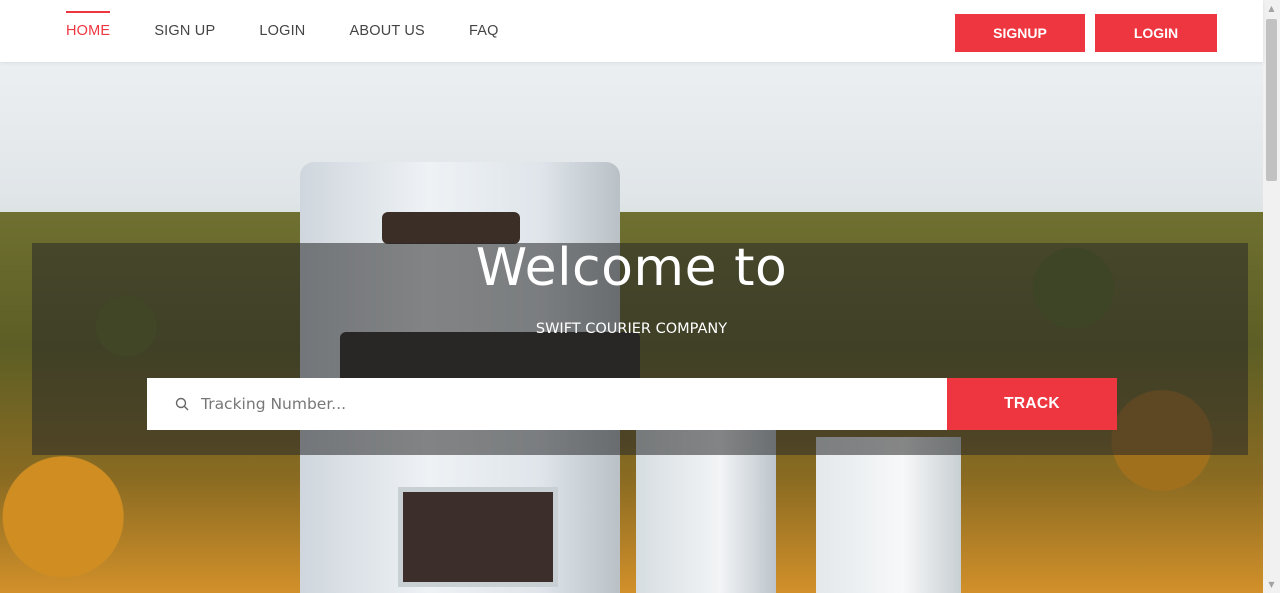 The width and height of the screenshot is (1280, 593). I want to click on track-button: TRACK, so click(1032, 404).